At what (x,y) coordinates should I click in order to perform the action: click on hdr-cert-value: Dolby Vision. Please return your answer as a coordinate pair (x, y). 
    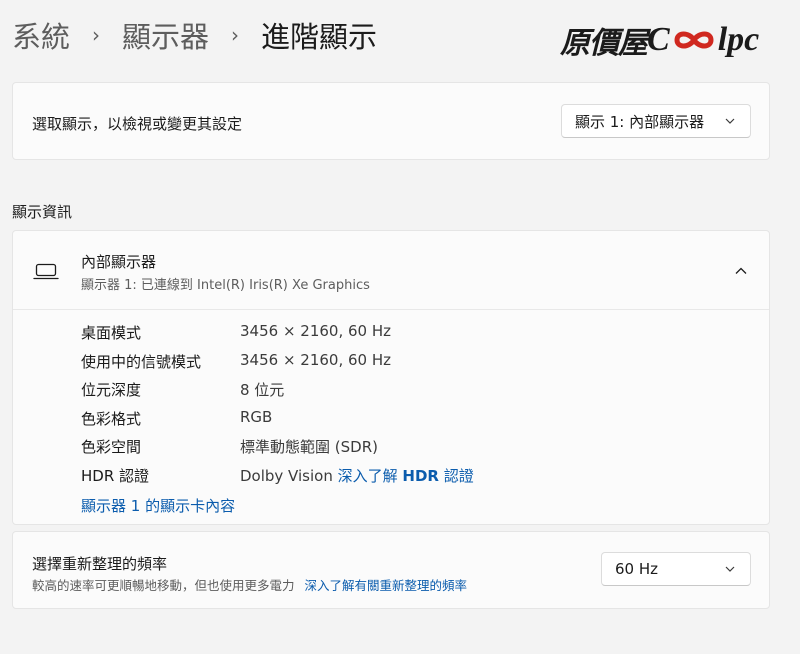
    Looking at the image, I should click on (286, 476).